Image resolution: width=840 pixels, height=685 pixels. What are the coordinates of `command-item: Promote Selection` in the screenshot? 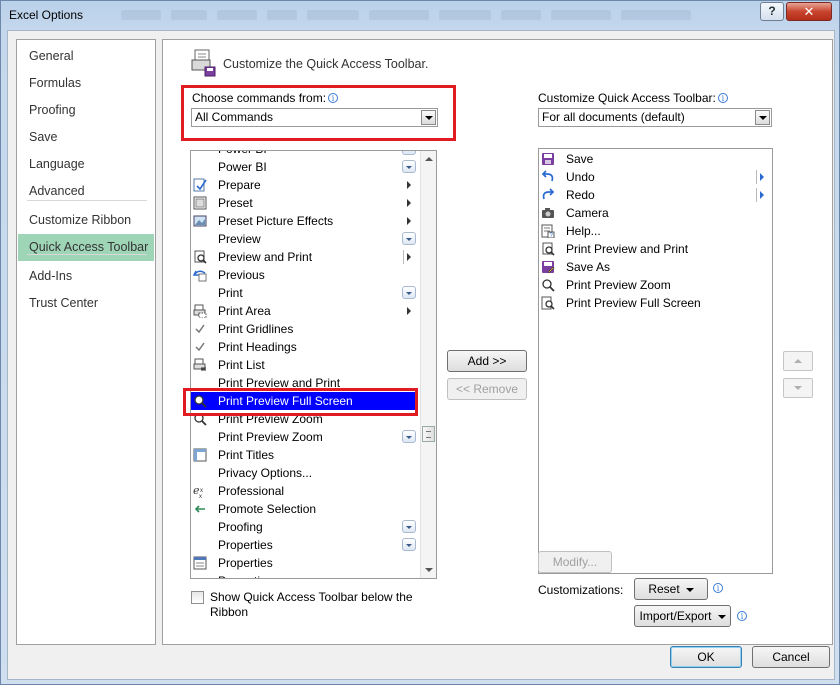 It's located at (303, 509).